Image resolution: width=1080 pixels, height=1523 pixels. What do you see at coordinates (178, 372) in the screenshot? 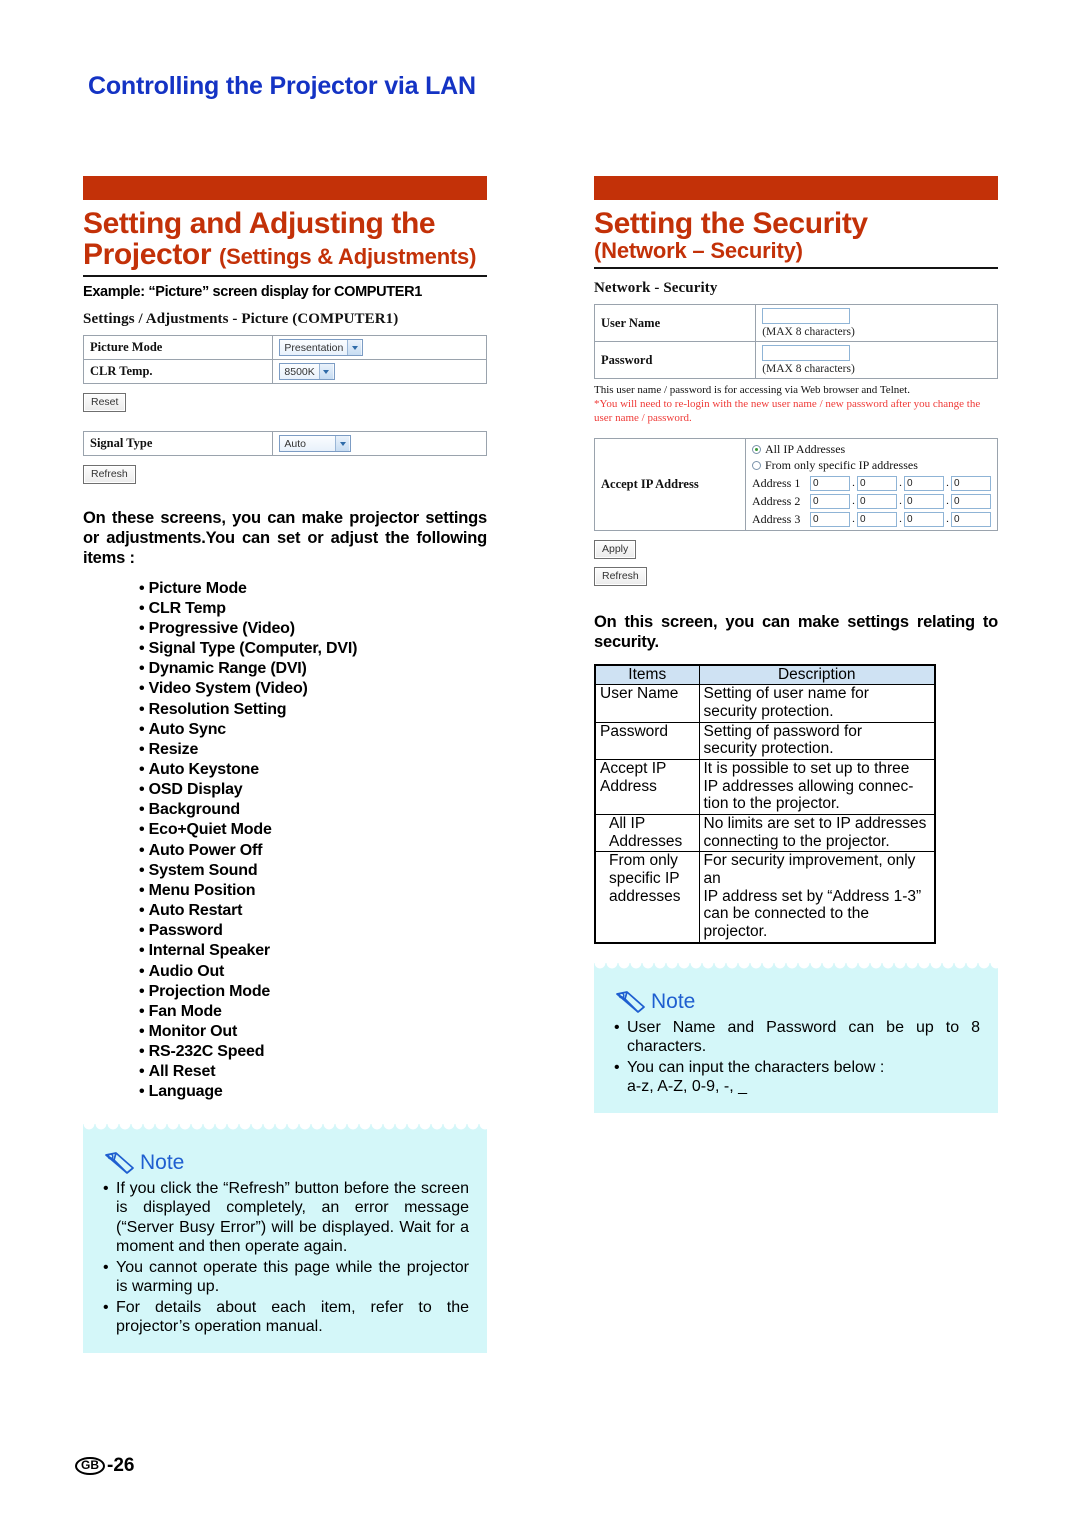
I see `clr-temp-label: CLR Temp.` at bounding box center [178, 372].